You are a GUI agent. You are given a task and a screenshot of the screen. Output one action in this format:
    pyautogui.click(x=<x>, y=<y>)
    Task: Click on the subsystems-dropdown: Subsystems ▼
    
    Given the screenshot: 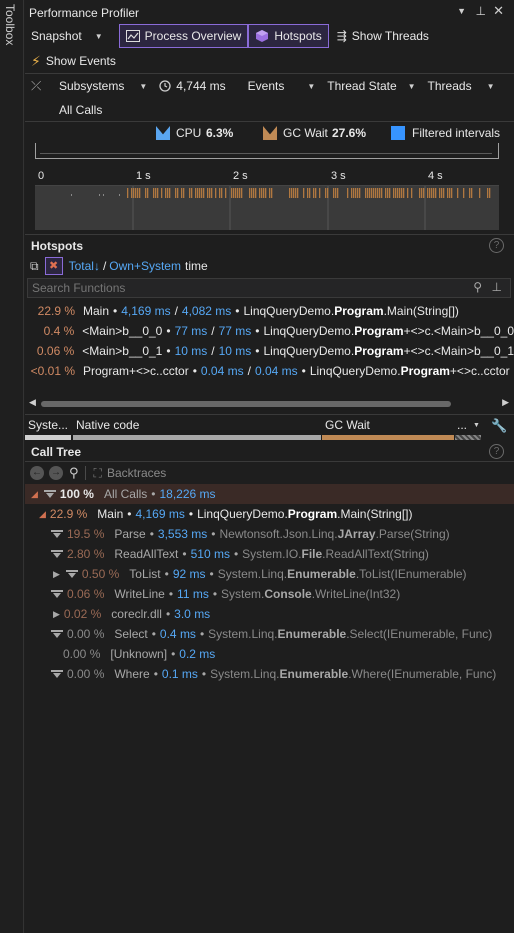 What is the action you would take?
    pyautogui.click(x=103, y=86)
    